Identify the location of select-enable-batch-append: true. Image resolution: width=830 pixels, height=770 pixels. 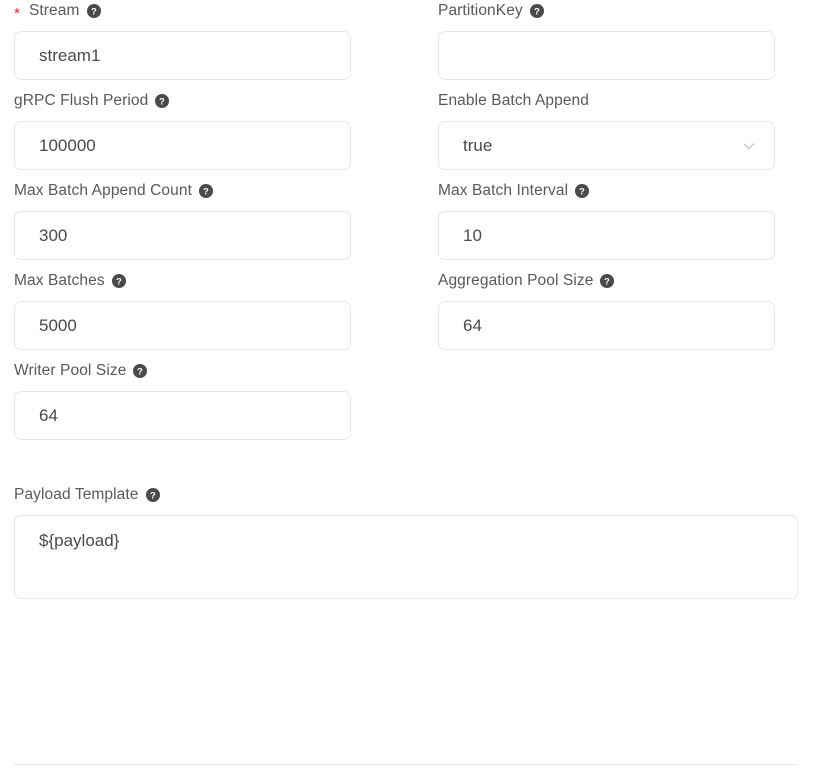
(606, 145).